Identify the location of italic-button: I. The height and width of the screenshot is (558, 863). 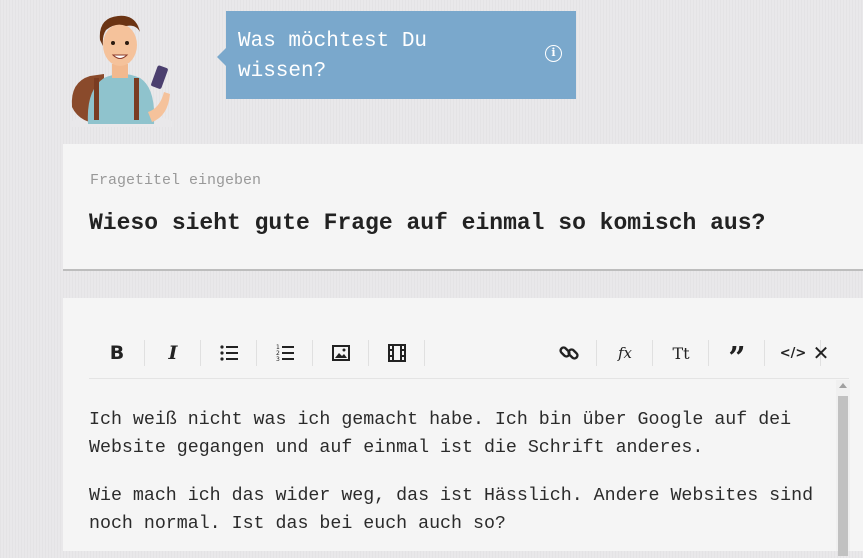
(173, 353).